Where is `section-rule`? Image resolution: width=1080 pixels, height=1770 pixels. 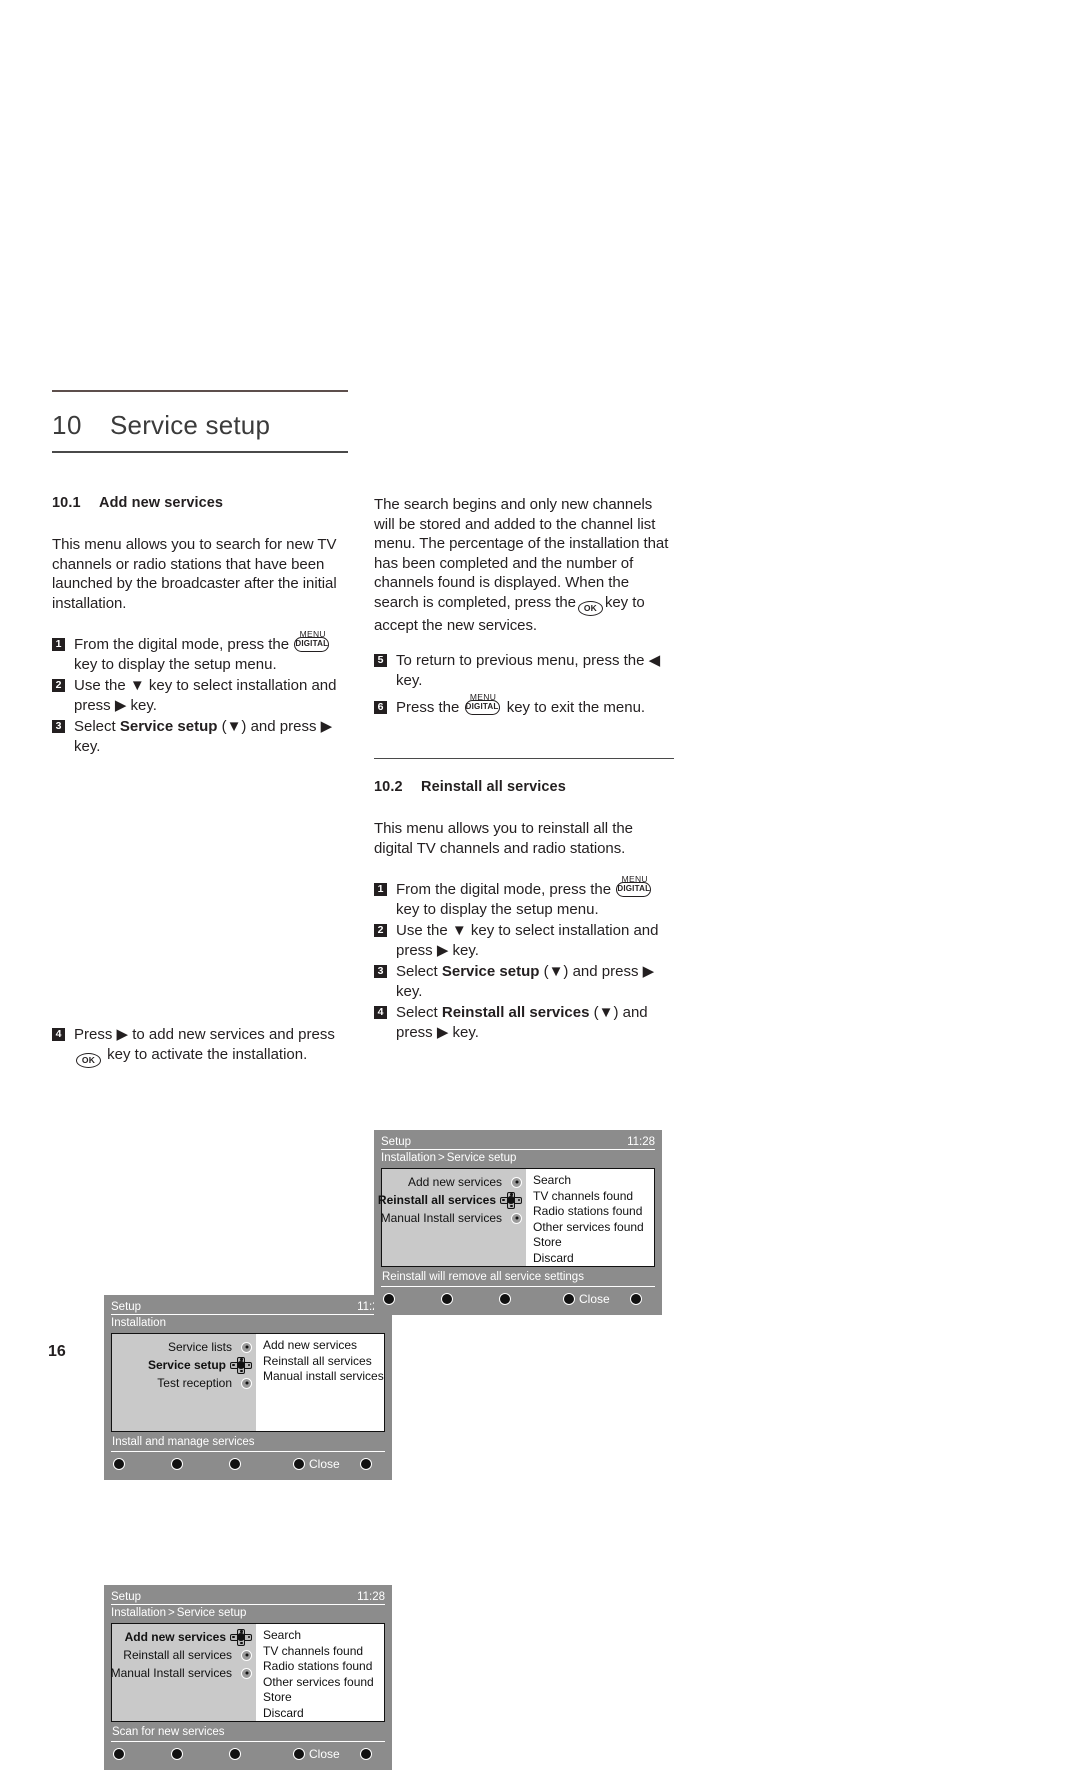 section-rule is located at coordinates (524, 758).